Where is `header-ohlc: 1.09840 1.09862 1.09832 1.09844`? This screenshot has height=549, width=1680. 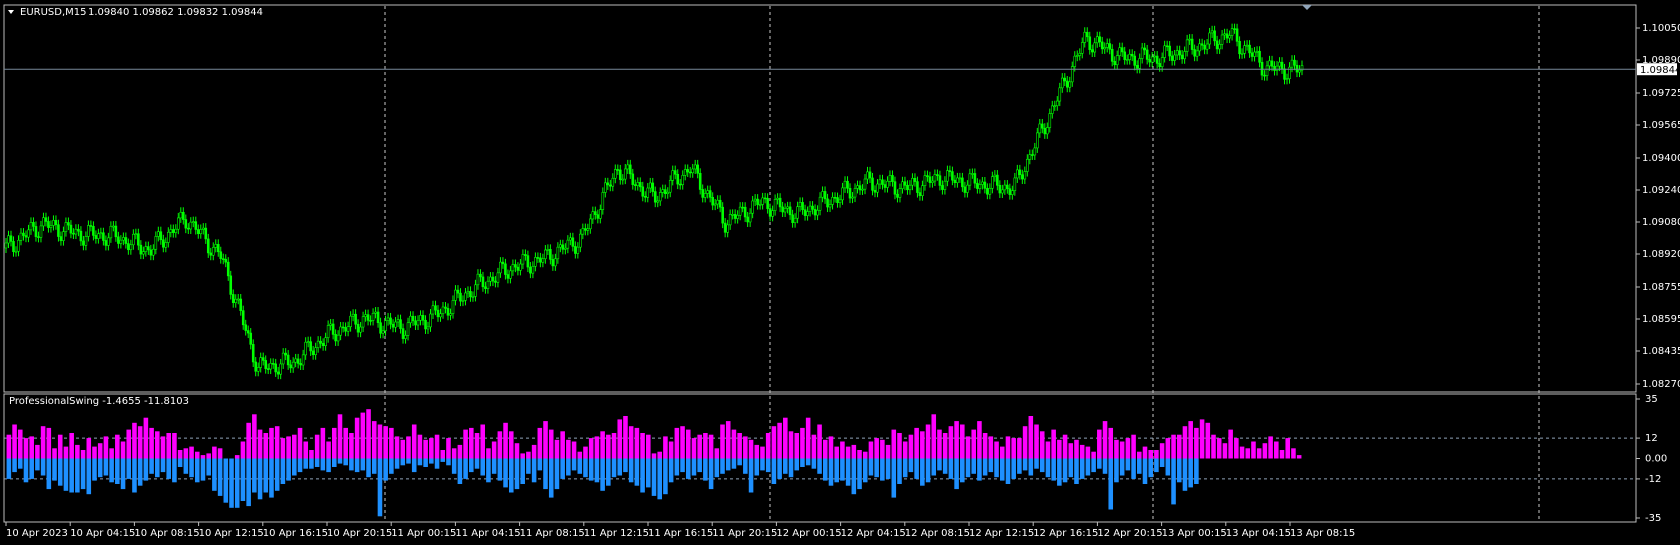
header-ohlc: 1.09840 1.09862 1.09832 1.09844 is located at coordinates (175, 12).